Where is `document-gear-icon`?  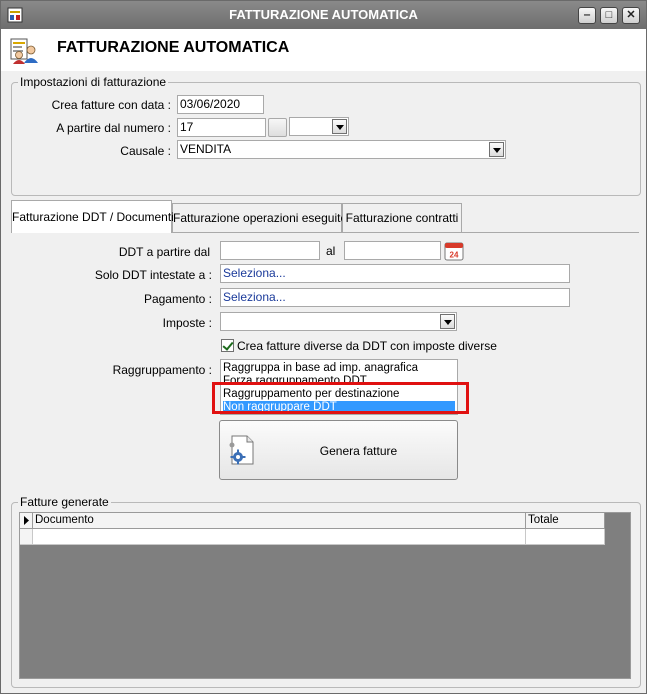
document-gear-icon is located at coordinates (241, 450).